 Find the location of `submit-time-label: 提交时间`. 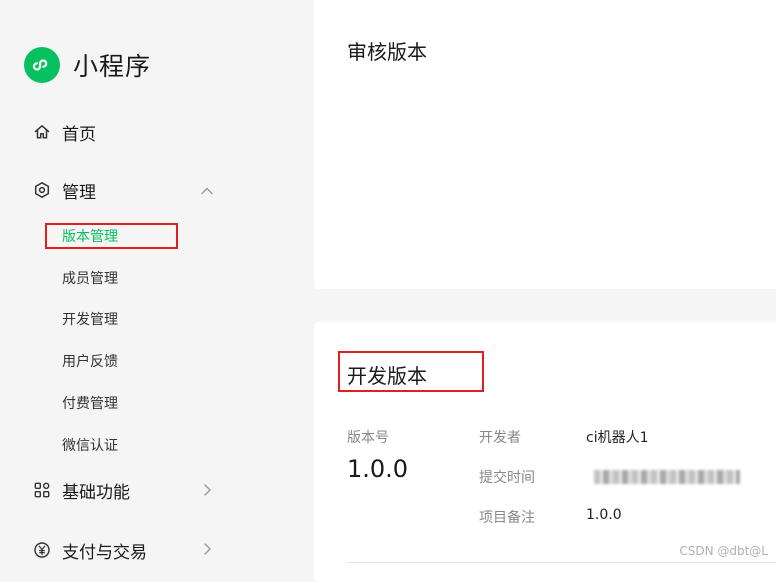

submit-time-label: 提交时间 is located at coordinates (507, 478).